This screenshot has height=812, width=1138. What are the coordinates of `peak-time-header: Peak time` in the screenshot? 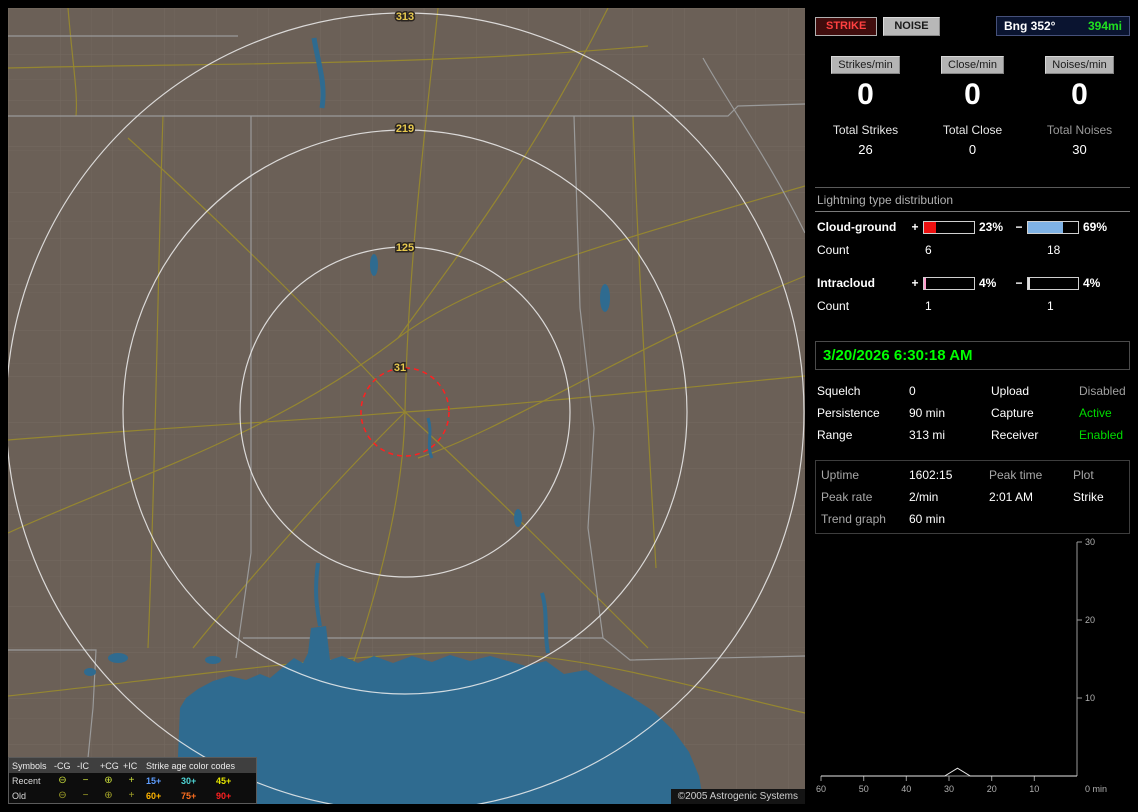 It's located at (1016, 475).